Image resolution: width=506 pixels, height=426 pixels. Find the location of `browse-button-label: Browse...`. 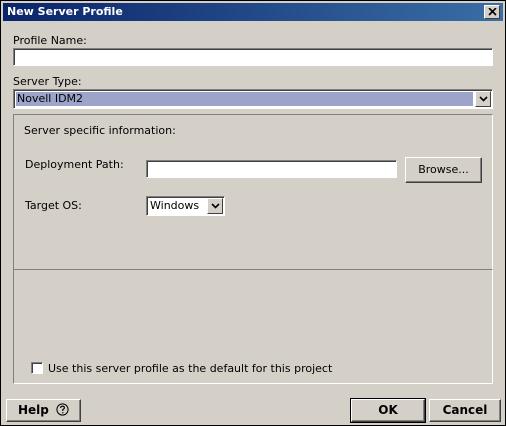

browse-button-label: Browse... is located at coordinates (443, 169).